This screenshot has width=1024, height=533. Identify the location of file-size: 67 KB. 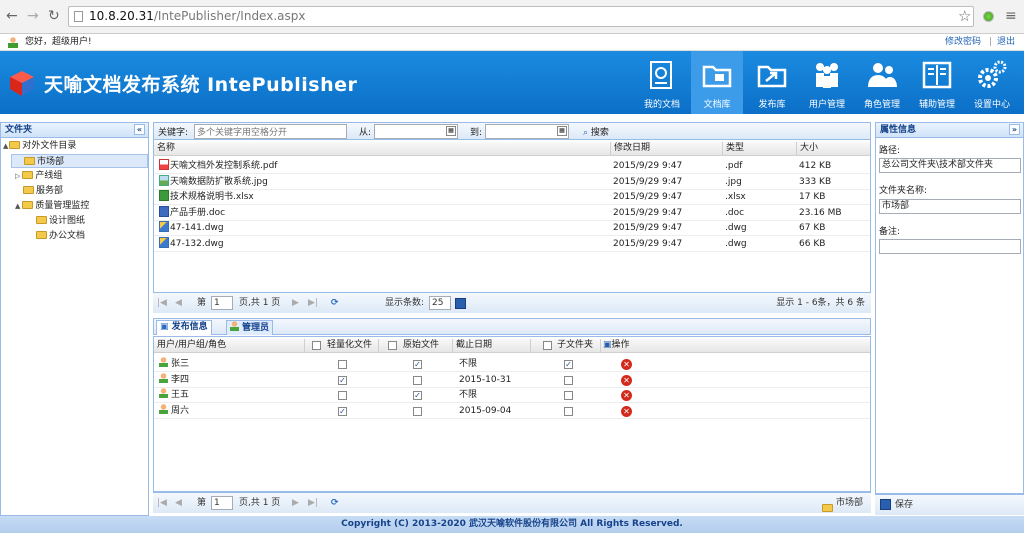
(812, 228).